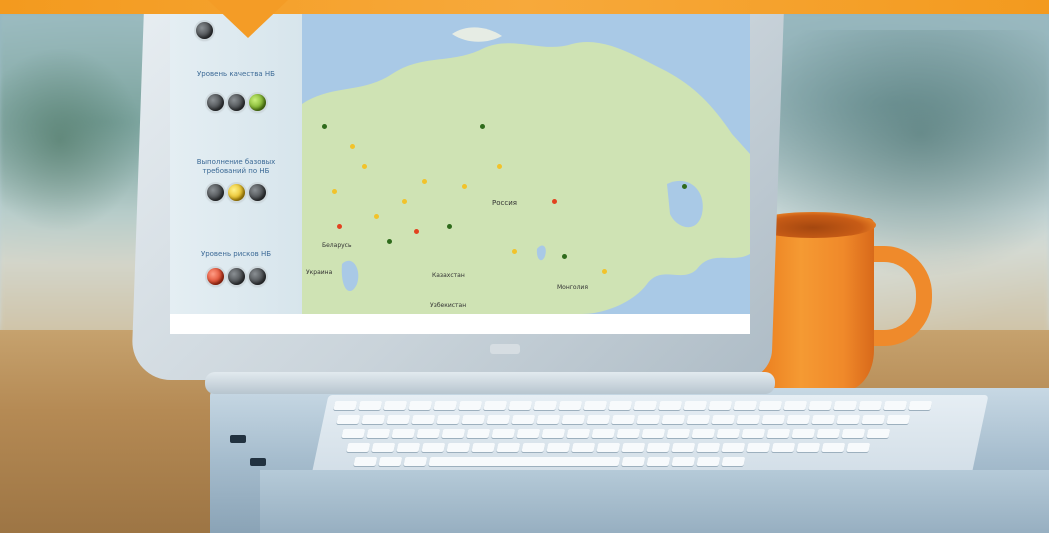 Image resolution: width=1049 pixels, height=533 pixels. What do you see at coordinates (236, 102) in the screenshot?
I see `indicator-group-quality` at bounding box center [236, 102].